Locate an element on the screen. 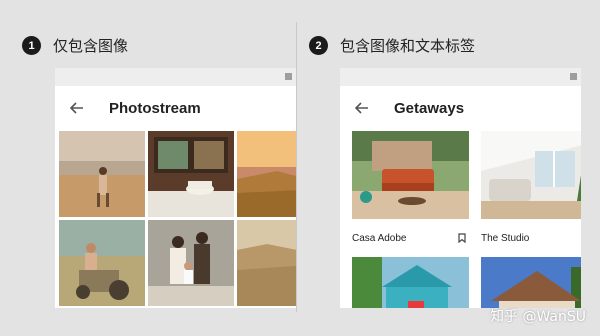 Image resolution: width=600 pixels, height=336 pixels. photo-coastal-sunset is located at coordinates (266, 174).